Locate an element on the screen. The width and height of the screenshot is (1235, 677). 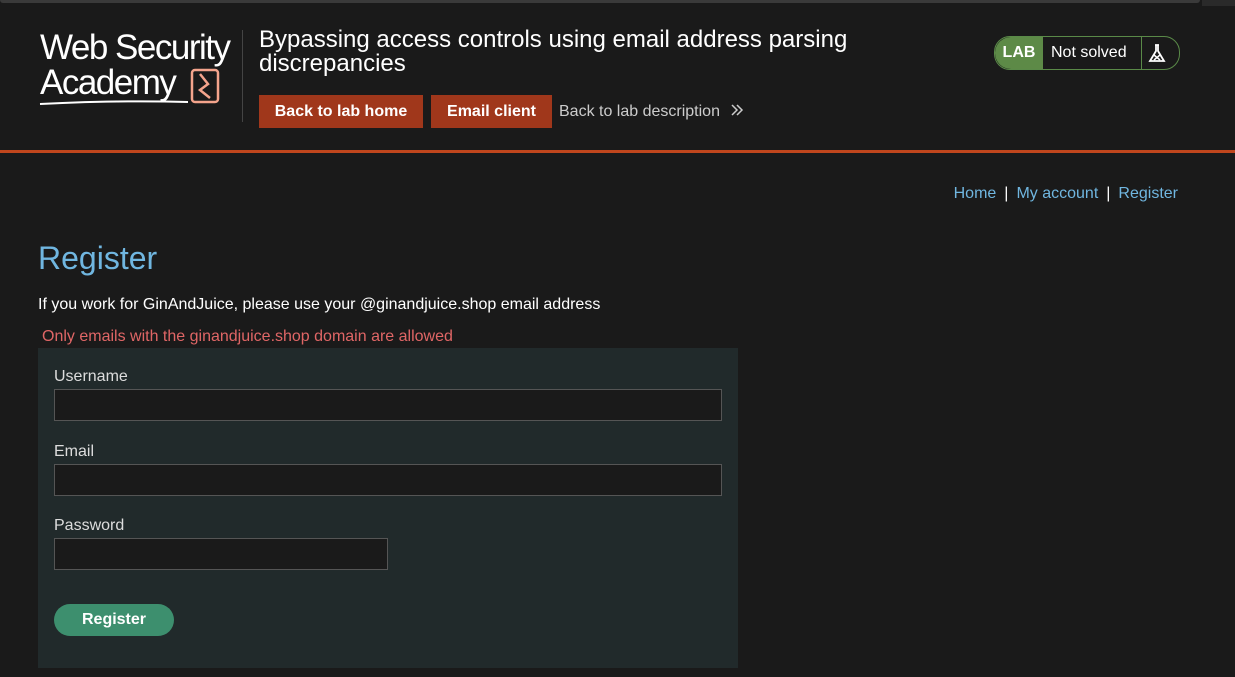
header-divider is located at coordinates (242, 76).